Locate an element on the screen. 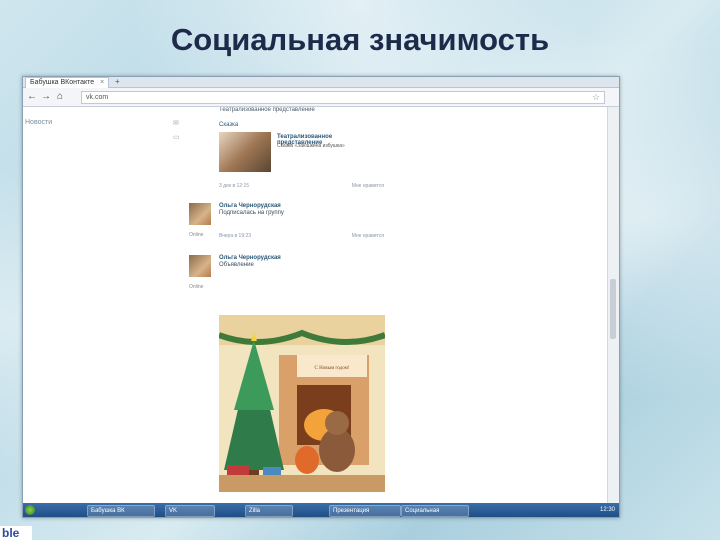 This screenshot has height=540, width=720. home-icon: ⌂ is located at coordinates (60, 97).